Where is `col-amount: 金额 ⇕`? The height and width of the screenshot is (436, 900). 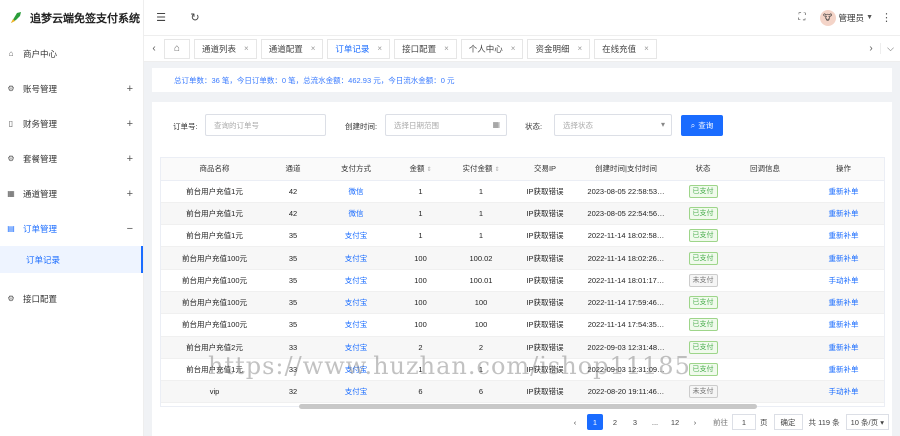 col-amount: 金额 ⇕ is located at coordinates (420, 169).